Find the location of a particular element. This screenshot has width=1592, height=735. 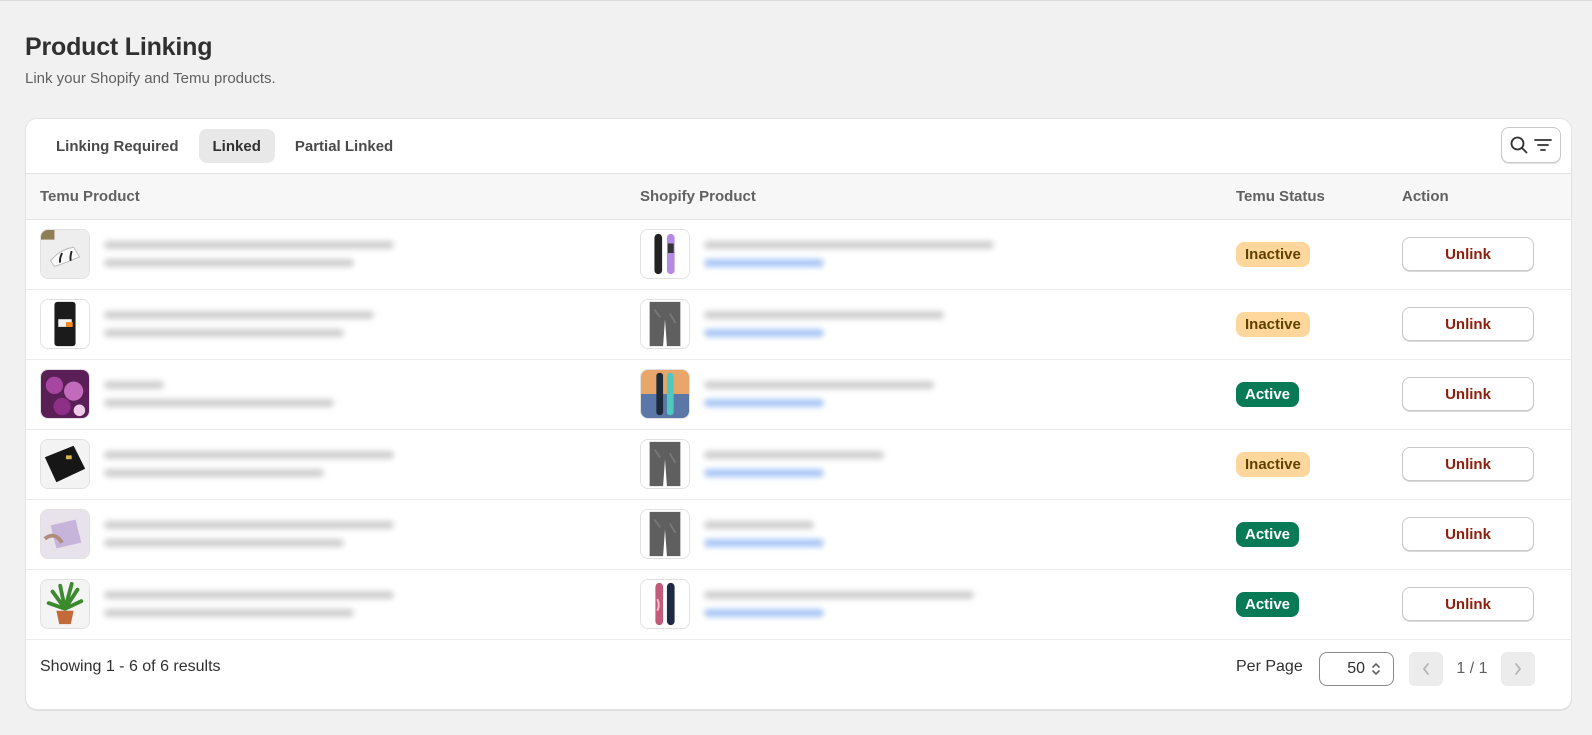

tab-linking-required: Linking Required is located at coordinates (117, 146).